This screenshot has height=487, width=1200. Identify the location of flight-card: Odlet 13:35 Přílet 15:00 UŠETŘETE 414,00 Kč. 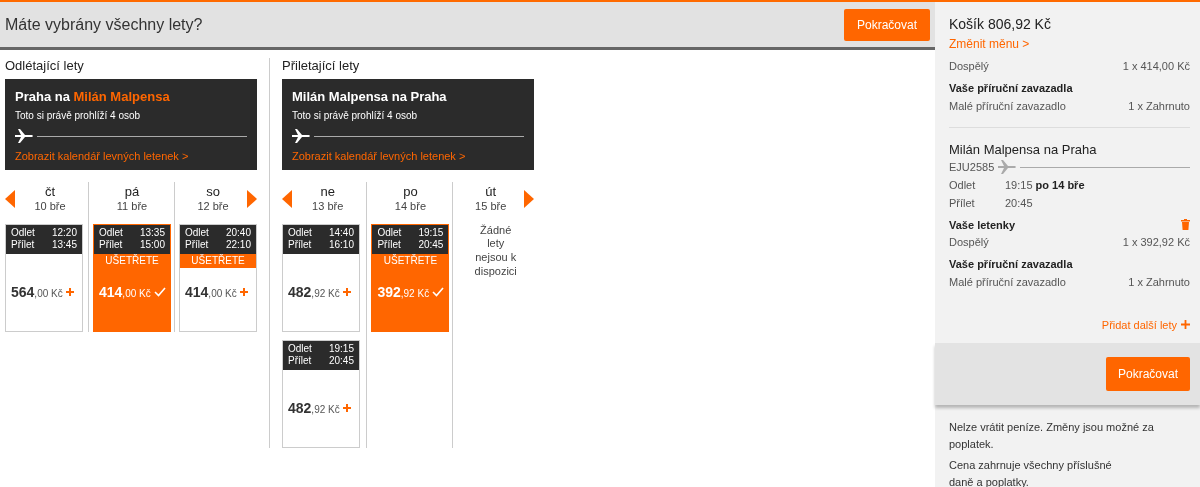
(132, 277).